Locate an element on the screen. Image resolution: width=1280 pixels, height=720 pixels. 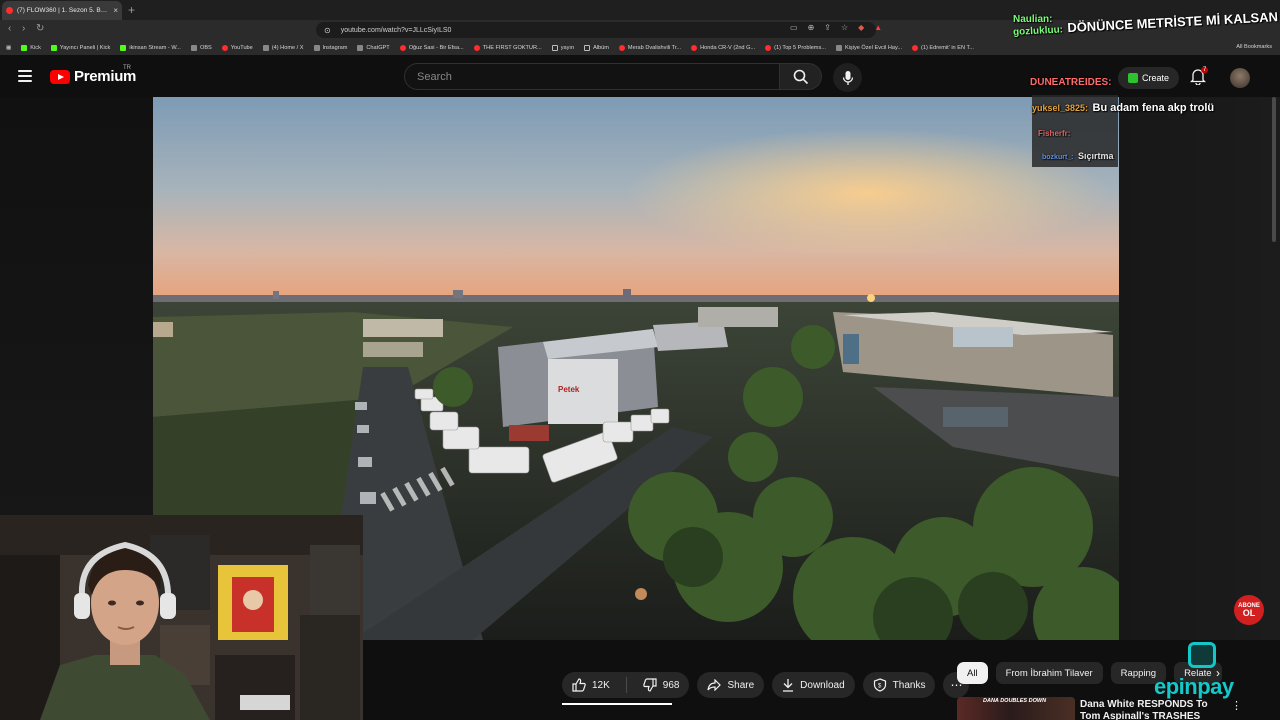
bookmark-item: ChatGPT is located at coordinates (373, 47).